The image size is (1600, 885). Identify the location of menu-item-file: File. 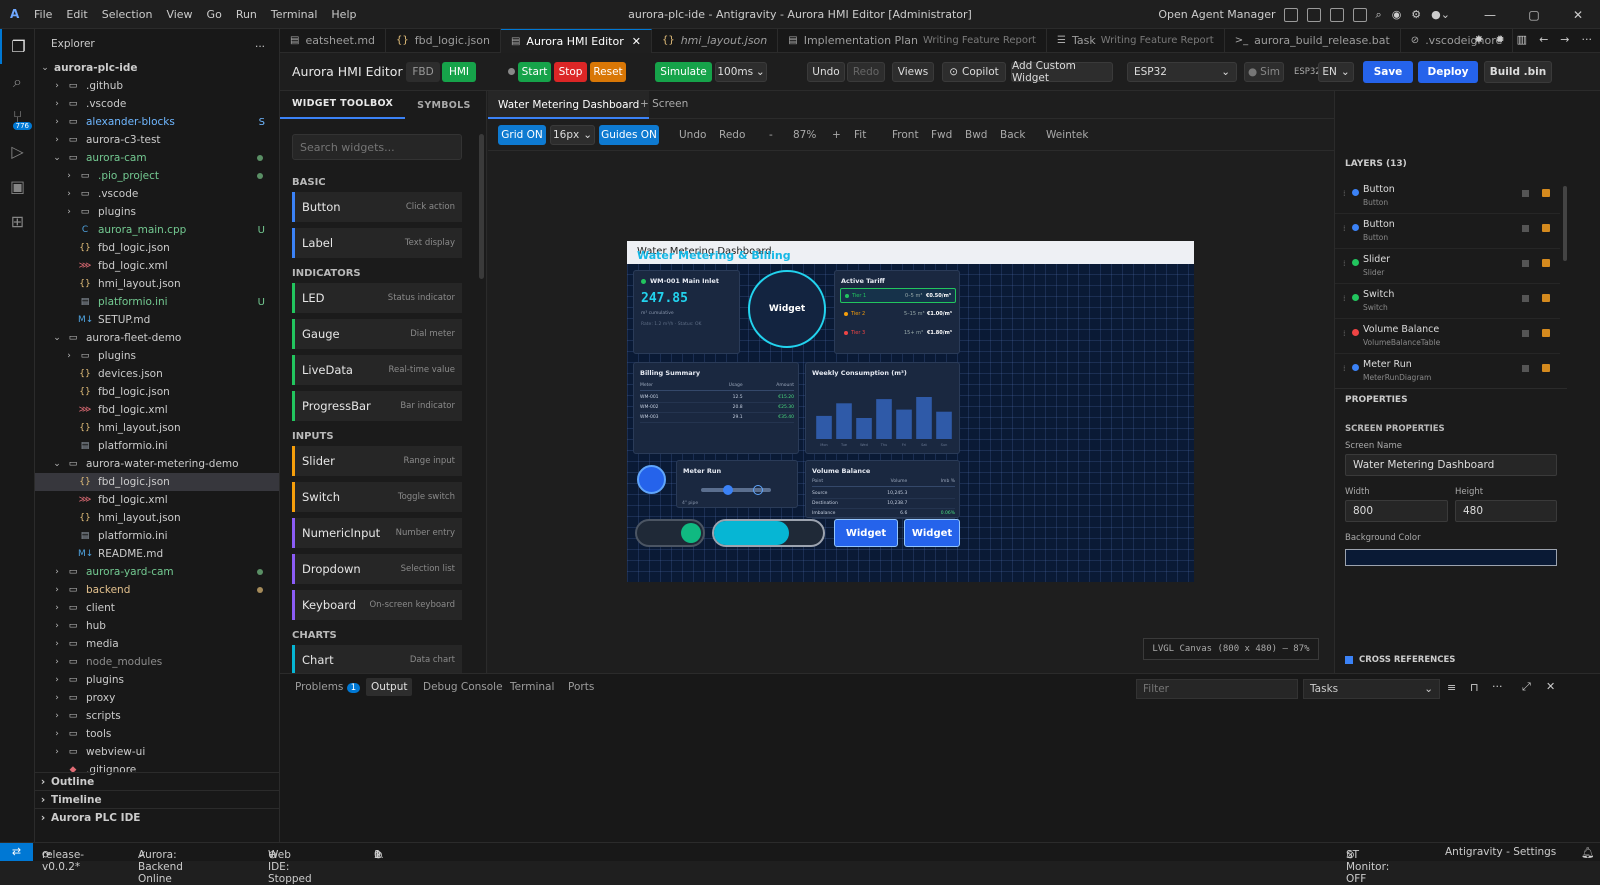
(43, 14).